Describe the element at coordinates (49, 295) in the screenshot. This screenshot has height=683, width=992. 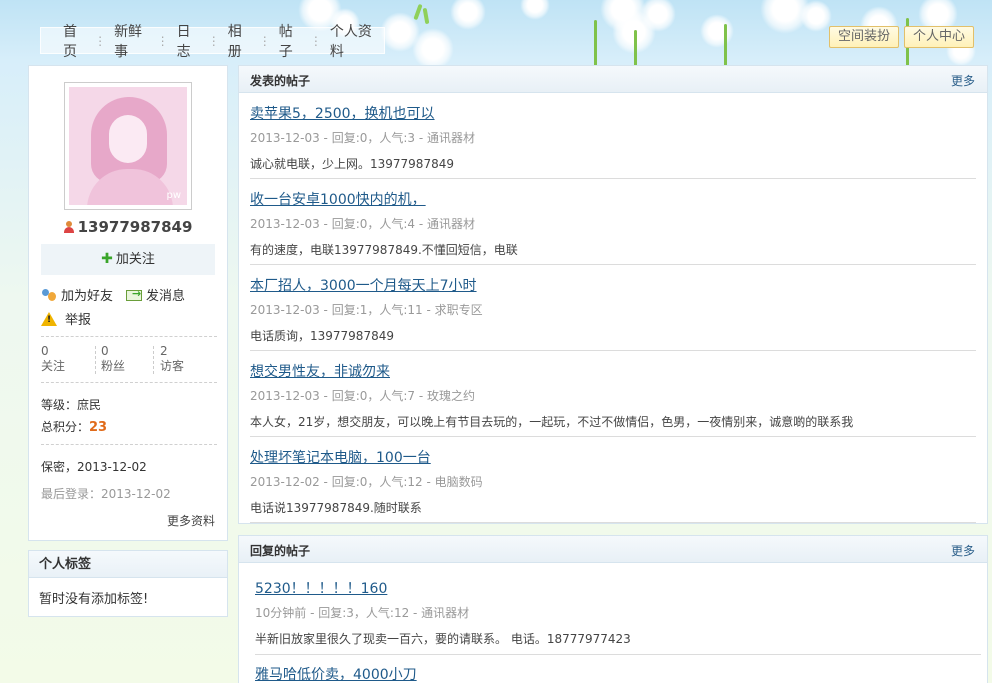
I see `add-friend-icon` at that location.